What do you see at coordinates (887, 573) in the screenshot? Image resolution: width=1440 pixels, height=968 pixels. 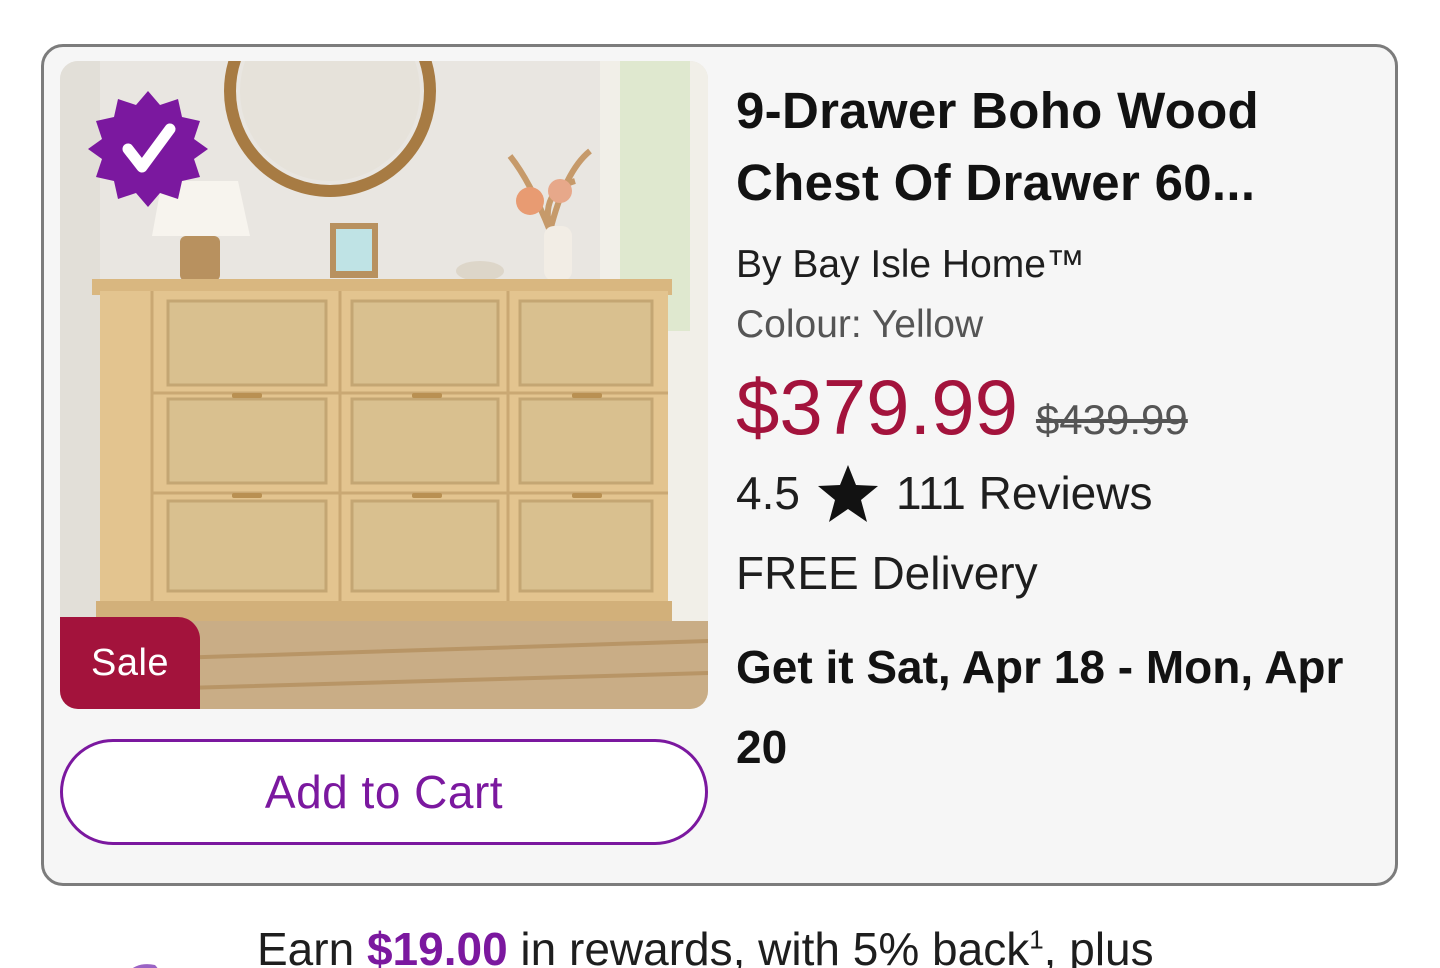 I see `delivery-info: FREE Delivery` at bounding box center [887, 573].